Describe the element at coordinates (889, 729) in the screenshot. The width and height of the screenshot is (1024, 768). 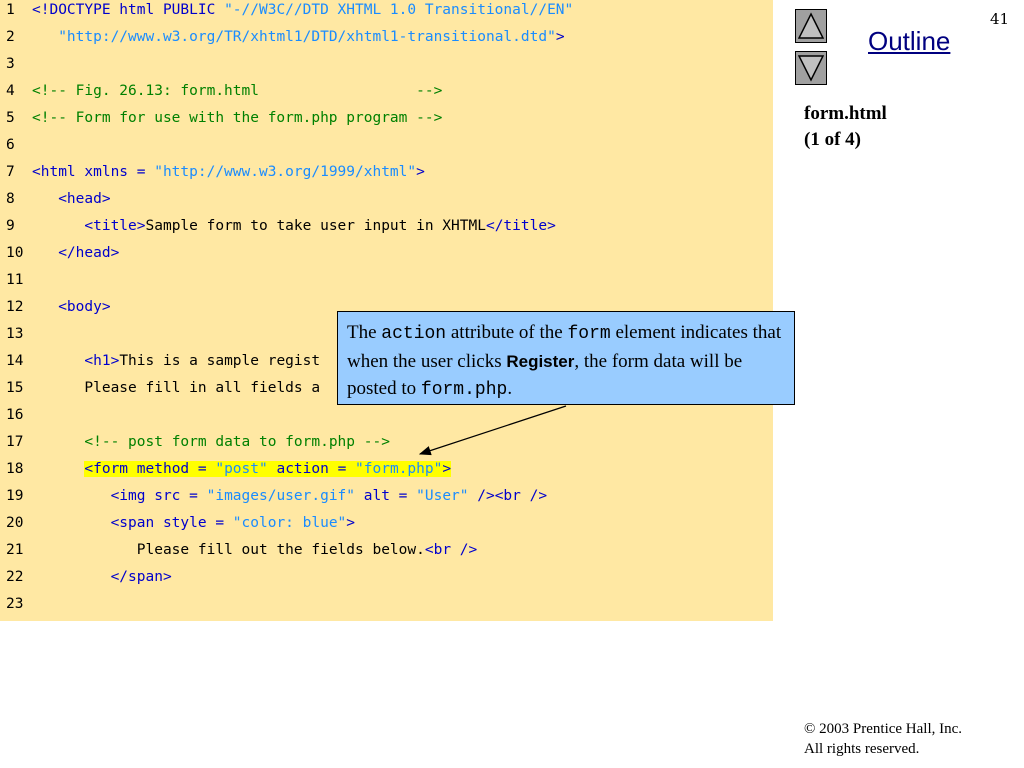
I see `copyright-line1: 2003 Prentice Hall, Inc.` at that location.